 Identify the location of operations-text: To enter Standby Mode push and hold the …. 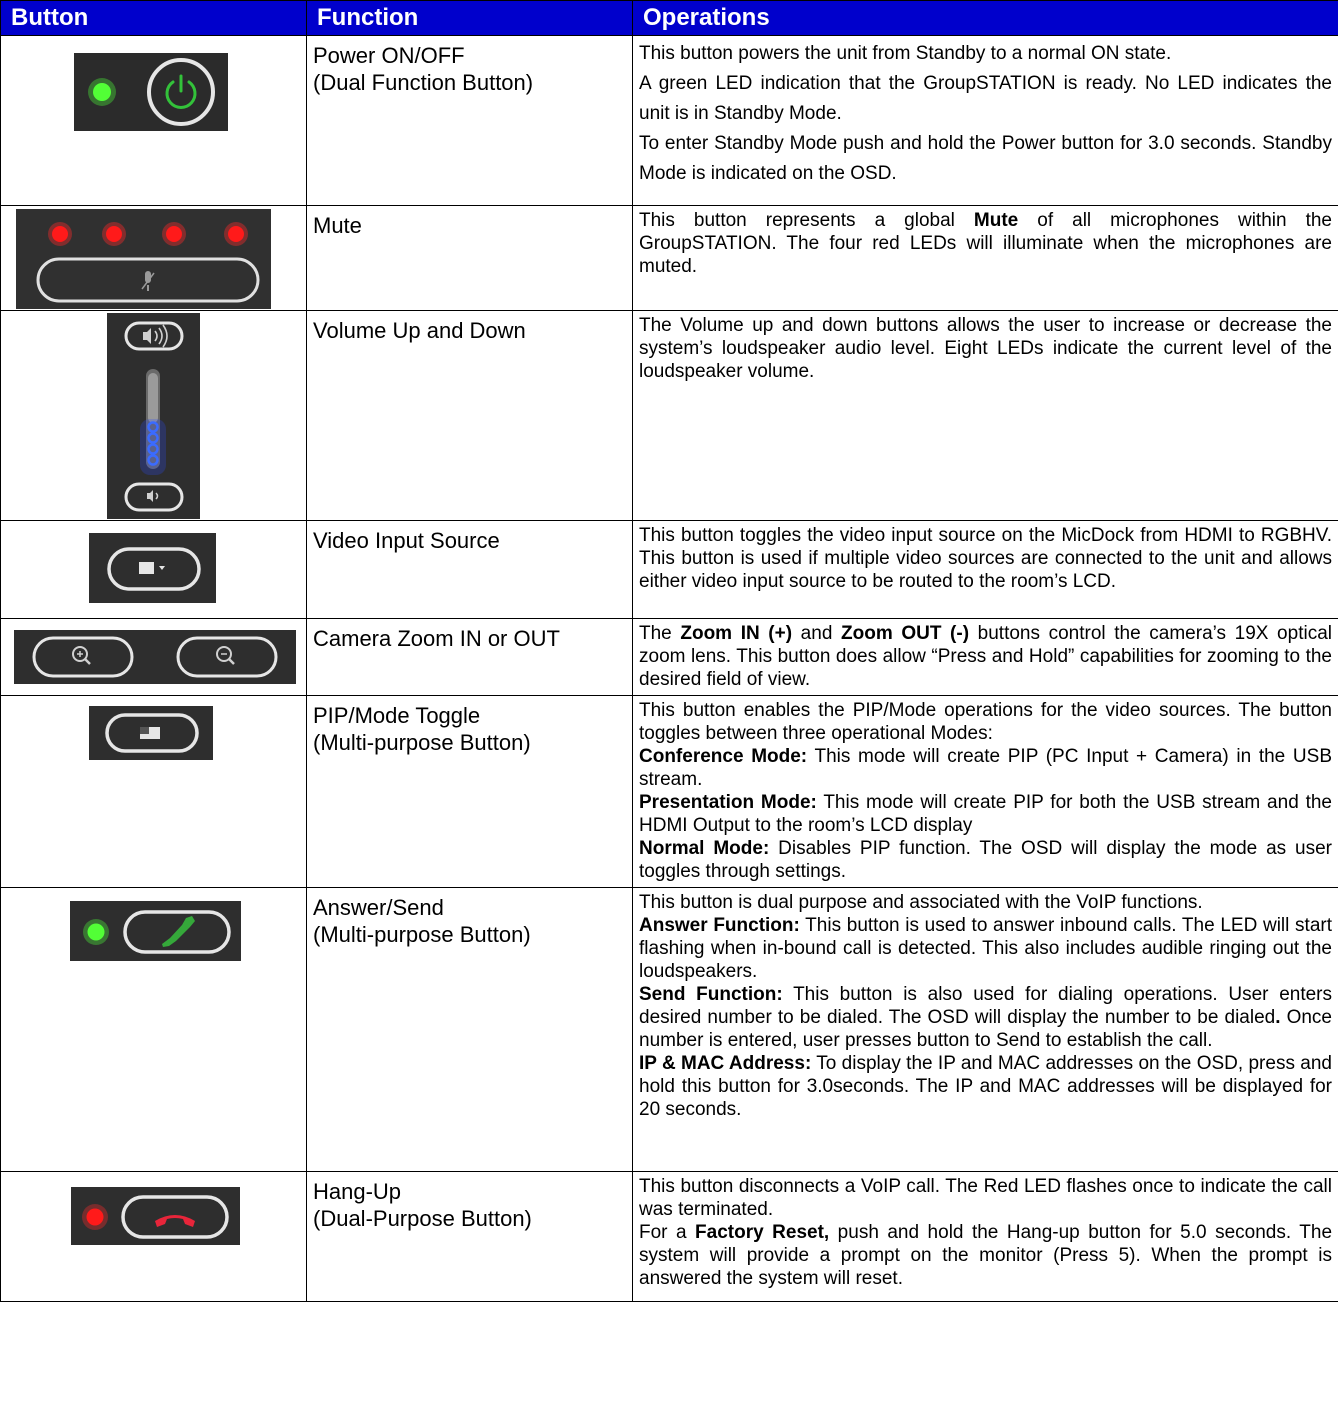
(985, 158).